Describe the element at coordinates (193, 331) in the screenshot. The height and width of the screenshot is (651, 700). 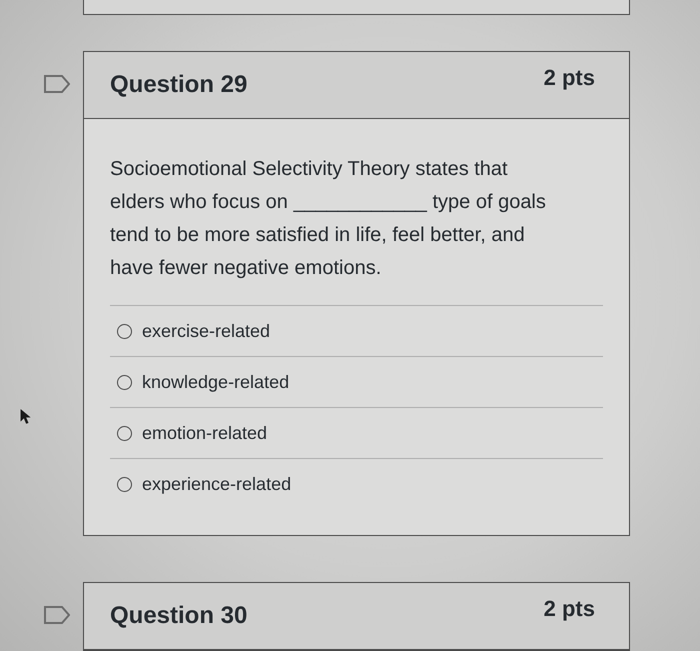
I see `answer-option: exercise-related` at that location.